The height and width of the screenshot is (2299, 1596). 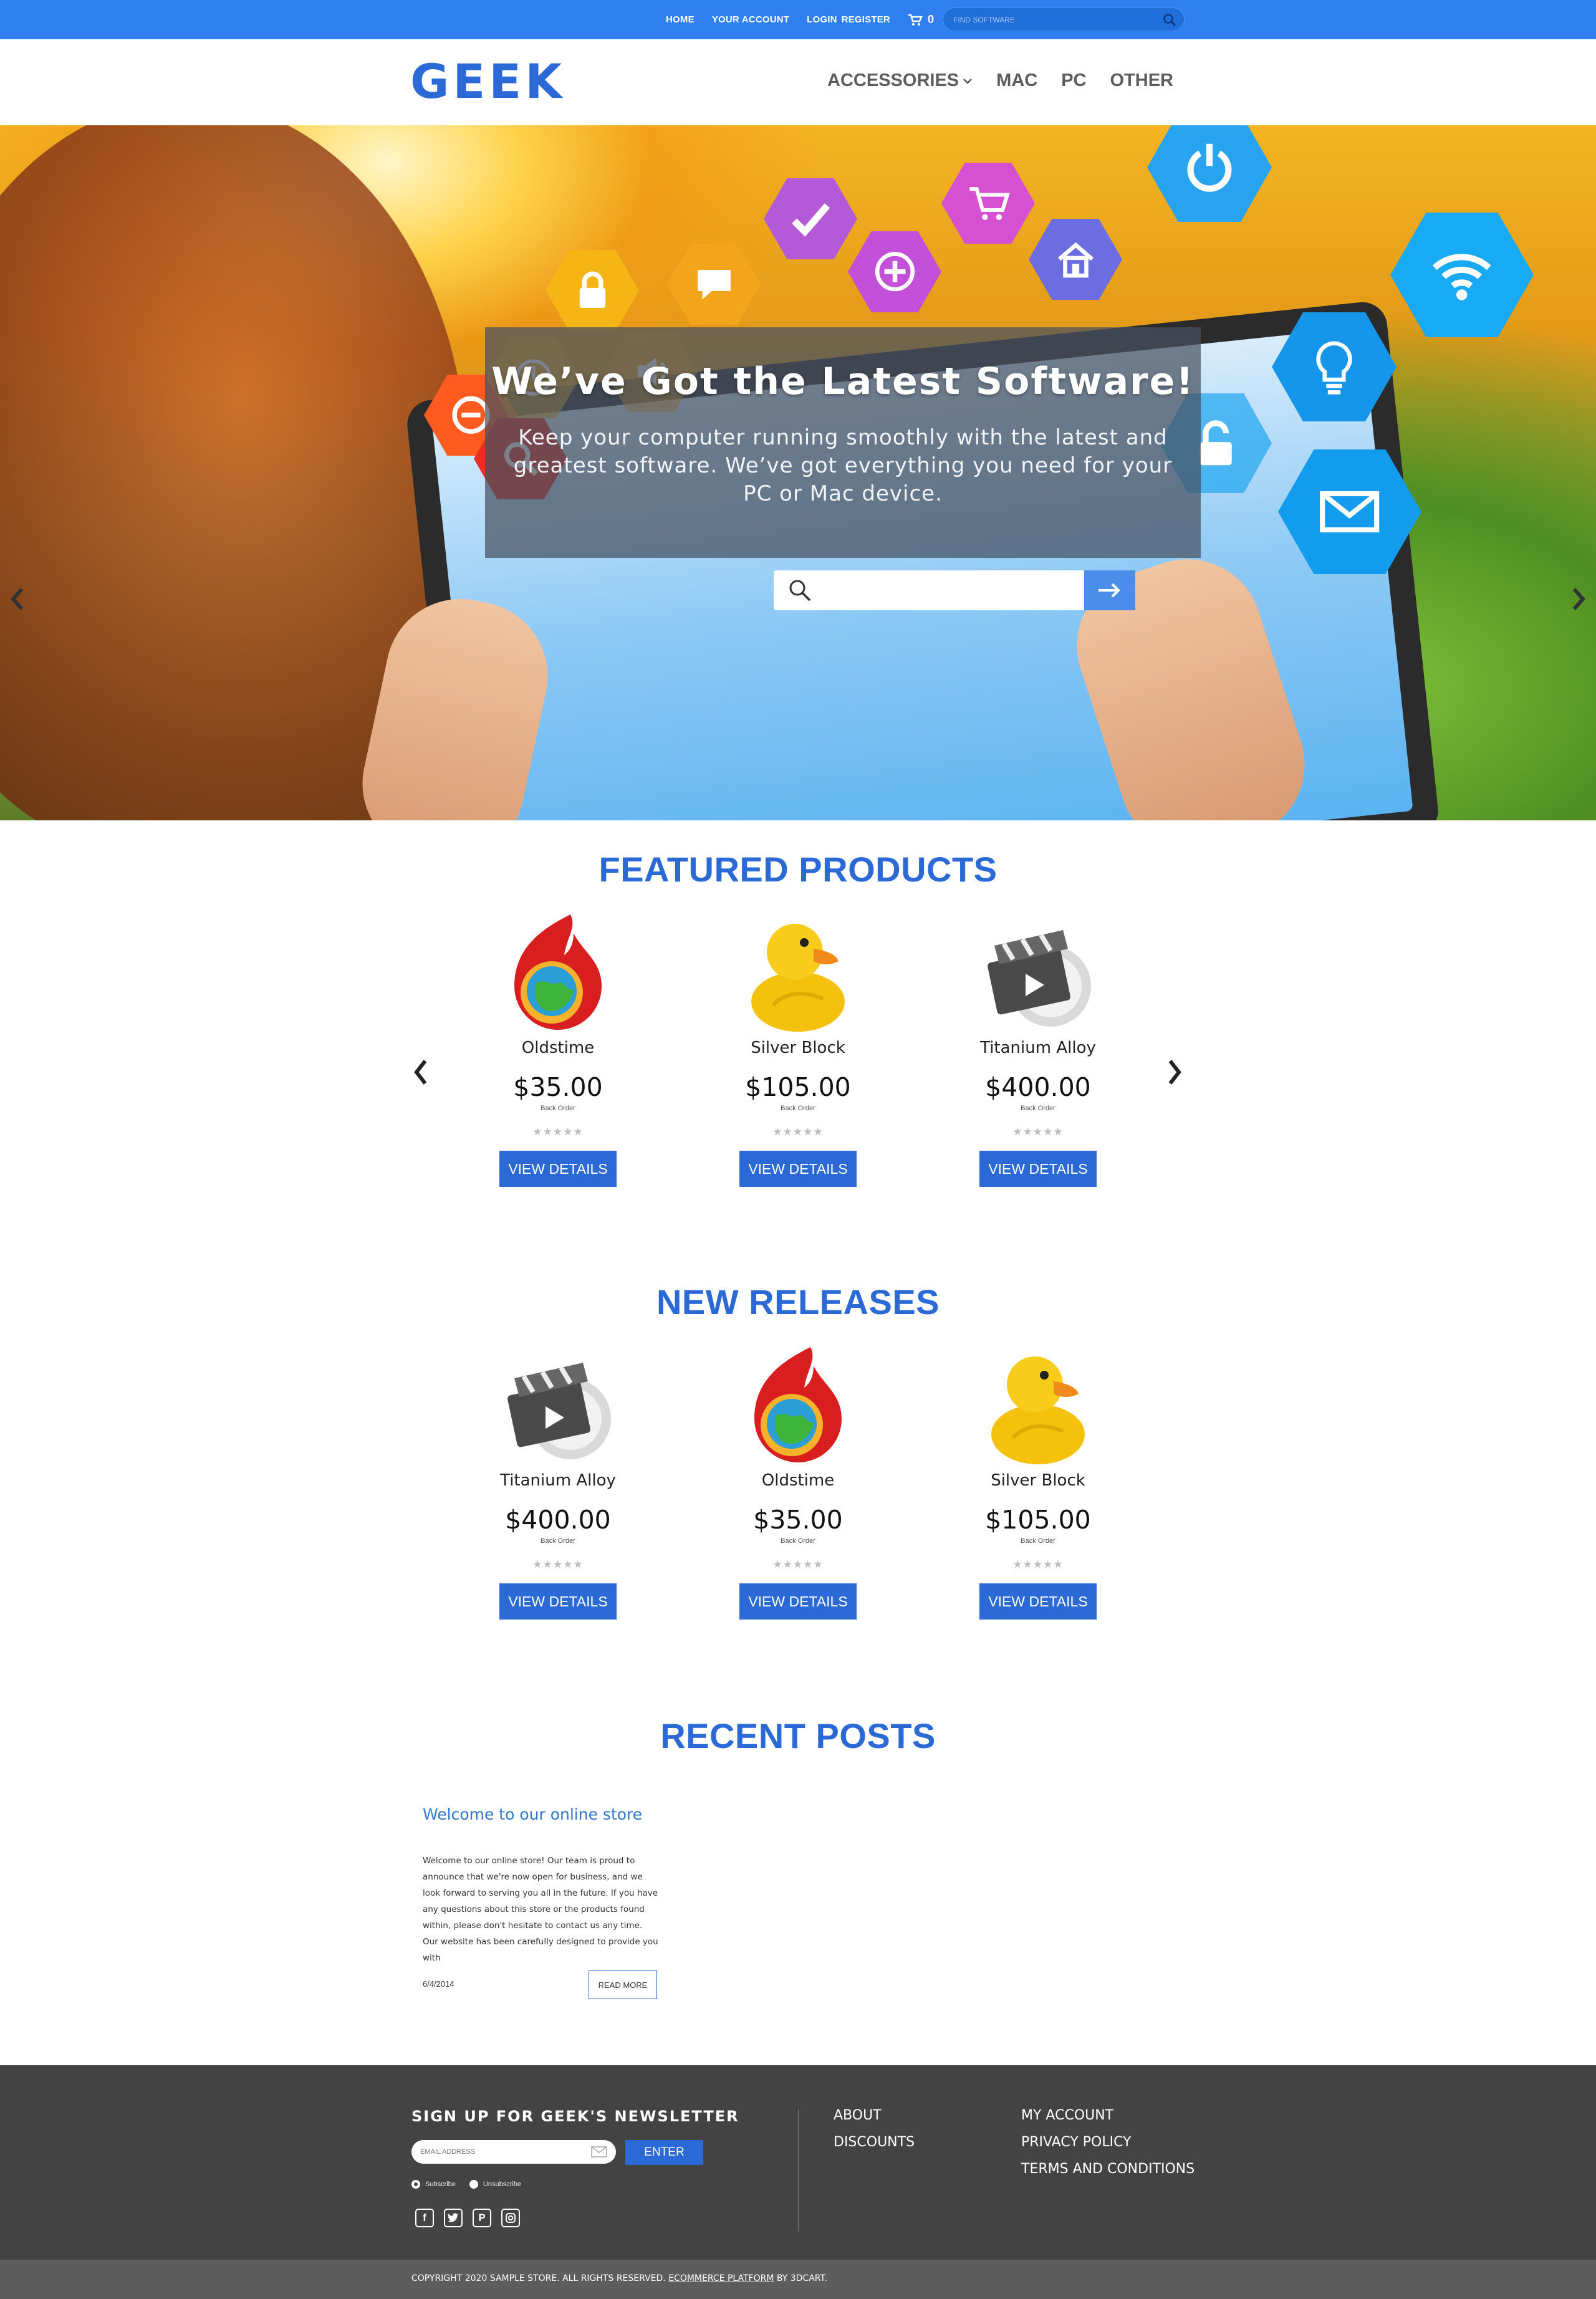 What do you see at coordinates (810, 218) in the screenshot?
I see `check-icon` at bounding box center [810, 218].